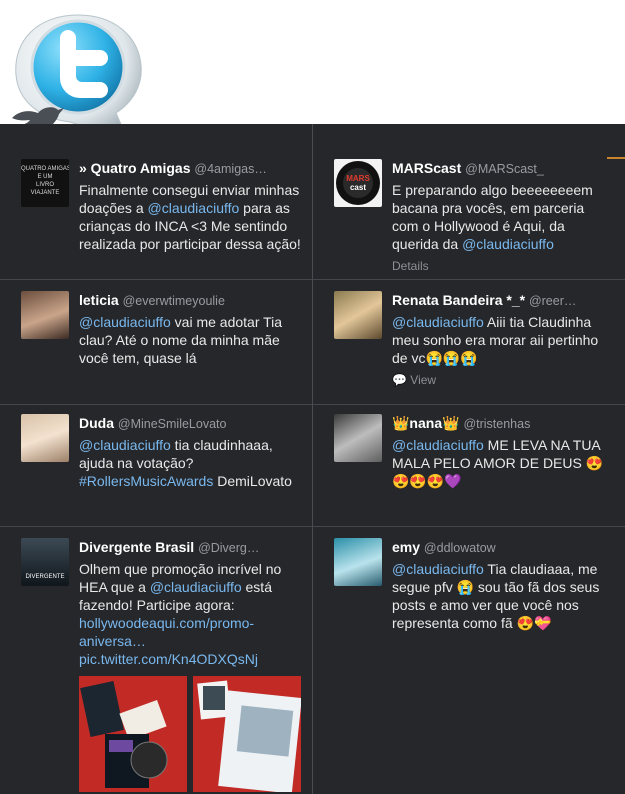 Image resolution: width=625 pixels, height=794 pixels. What do you see at coordinates (96, 423) in the screenshot?
I see `author-name: Duda` at bounding box center [96, 423].